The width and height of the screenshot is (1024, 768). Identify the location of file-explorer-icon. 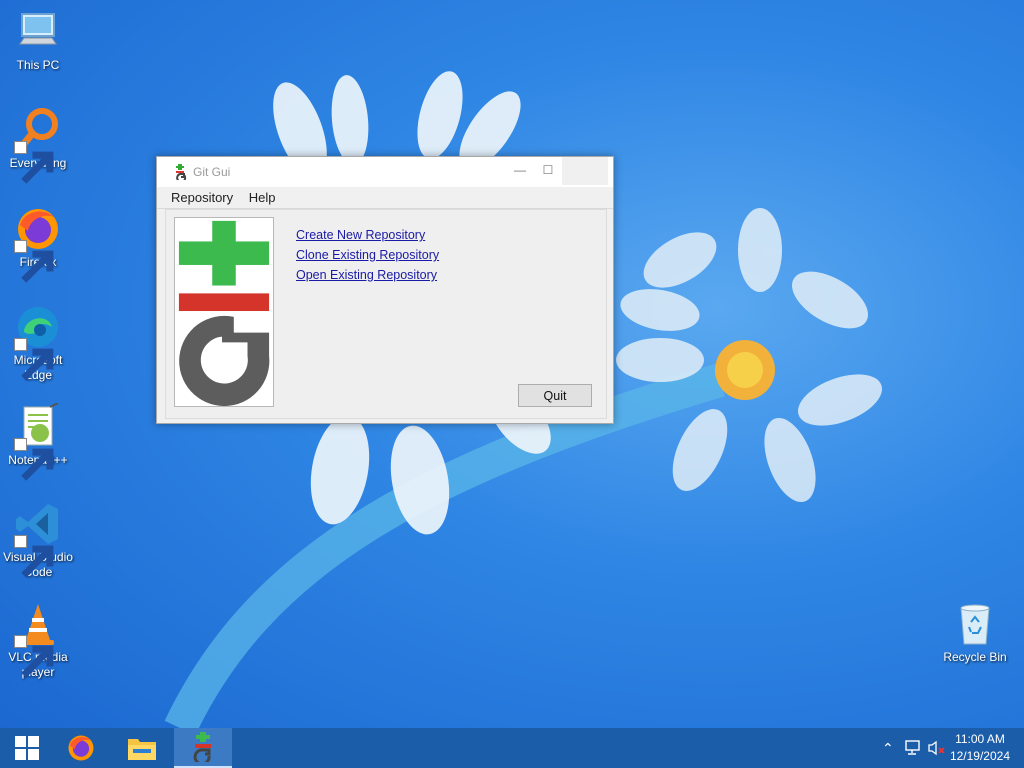
(142, 749).